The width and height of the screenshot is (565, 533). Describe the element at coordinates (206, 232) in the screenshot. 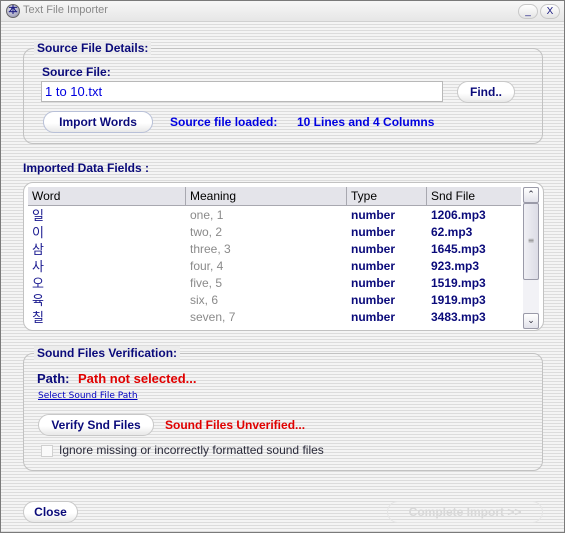

I see `cell-meaning: two, 2` at that location.